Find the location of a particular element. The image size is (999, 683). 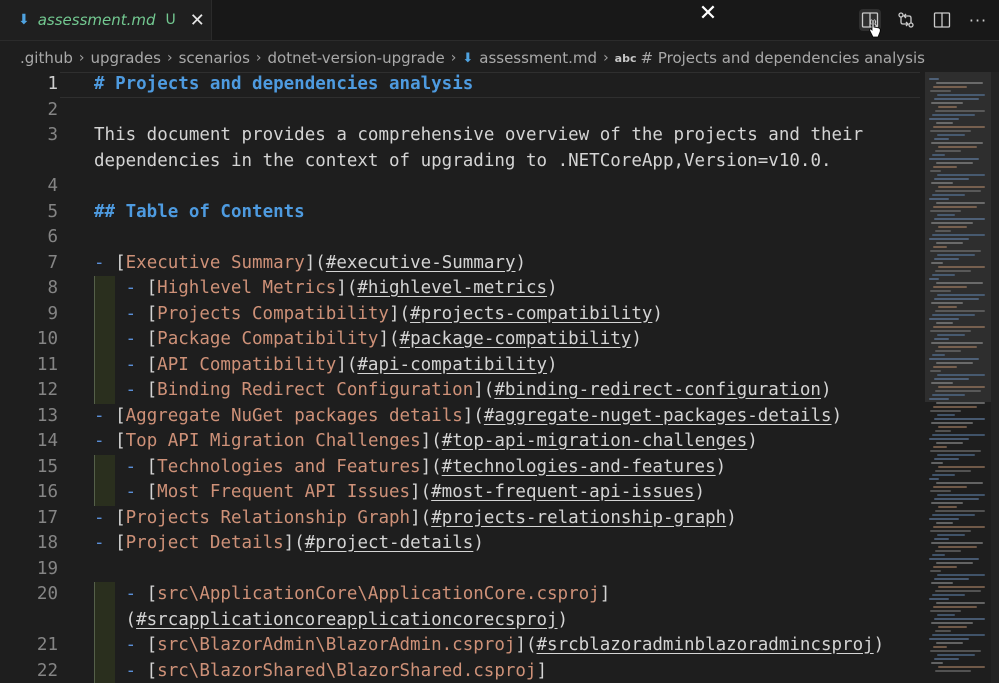

link-text: Projects Compatibility is located at coordinates (273, 313).